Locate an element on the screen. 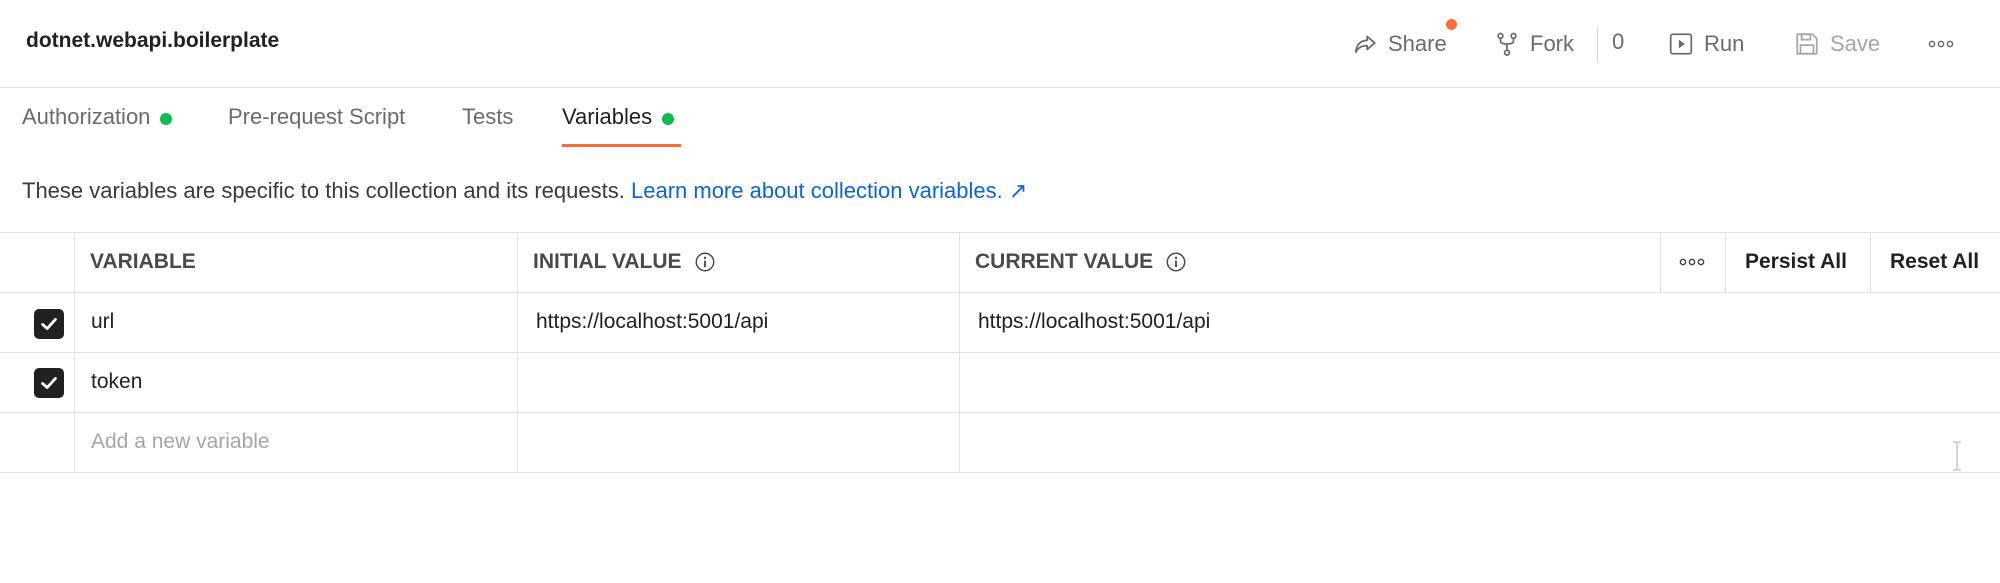 This screenshot has width=2000, height=583. reset-all-button: Reset All is located at coordinates (1934, 262).